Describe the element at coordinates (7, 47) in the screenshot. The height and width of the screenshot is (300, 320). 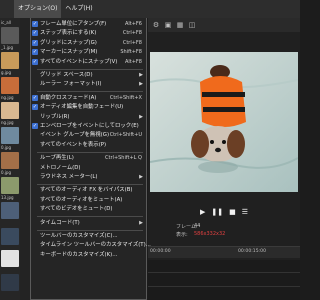
I see `thumb-label: _1.jpg` at that location.